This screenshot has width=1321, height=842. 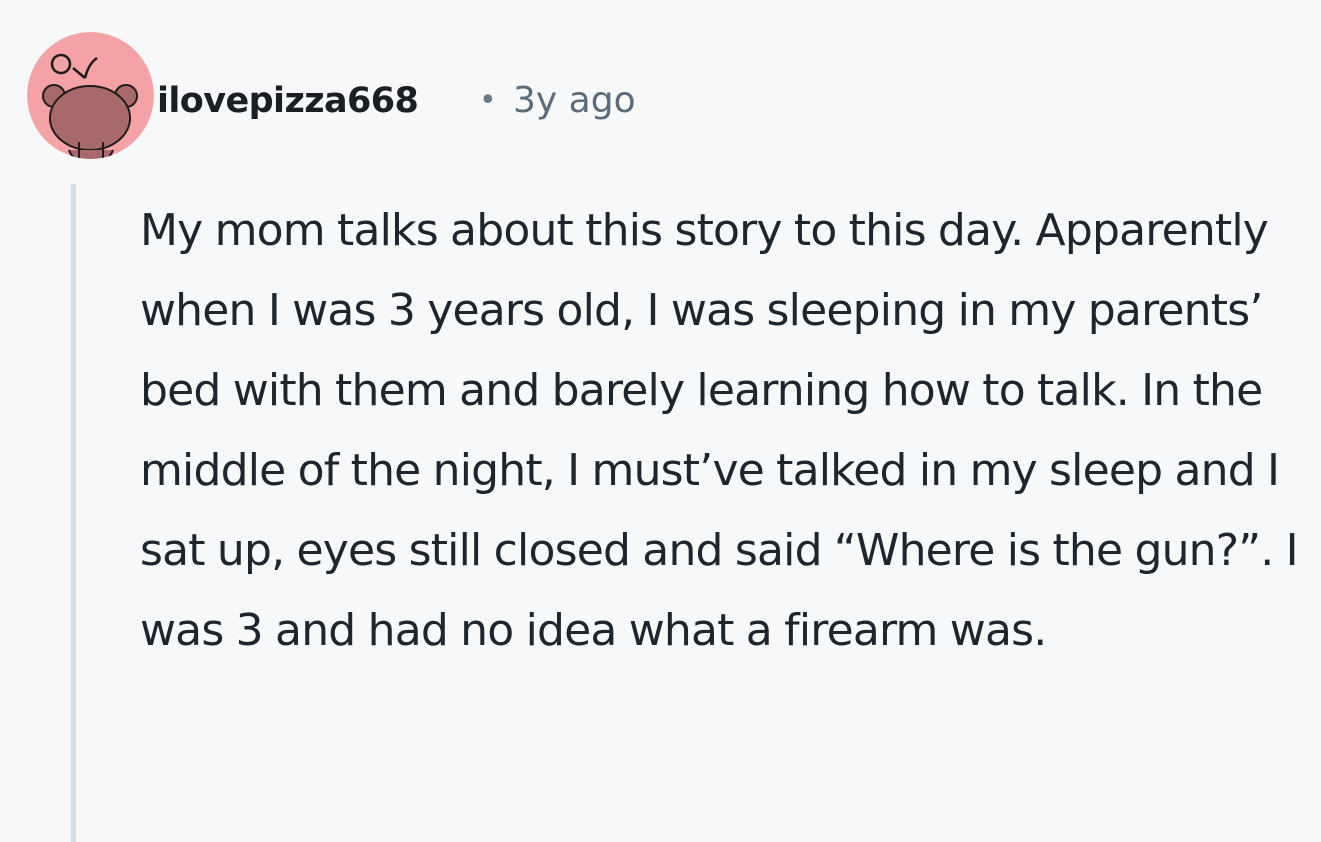 I want to click on comment-timestamp: 3y ago, so click(x=574, y=101).